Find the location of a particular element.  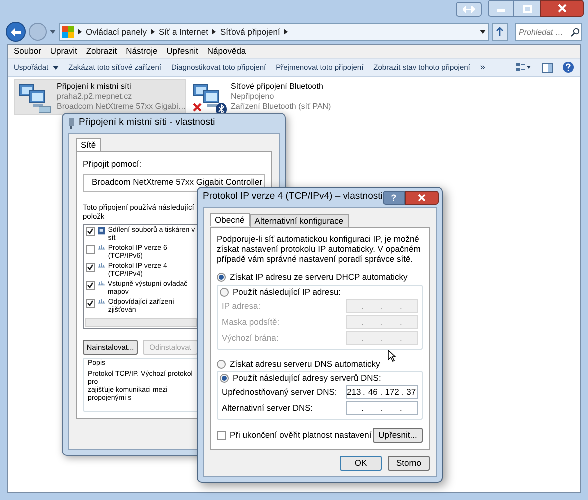

dialog-title: Protokol IP verze 4 (TCP/IPv4) – vlastnosti is located at coordinates (293, 197).